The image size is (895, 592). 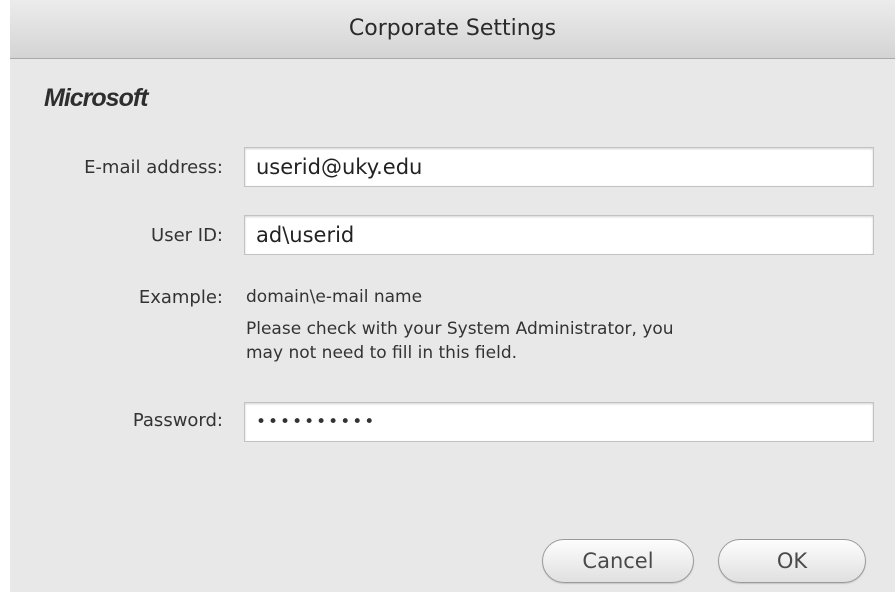 What do you see at coordinates (792, 561) in the screenshot?
I see `ok-button: OK` at bounding box center [792, 561].